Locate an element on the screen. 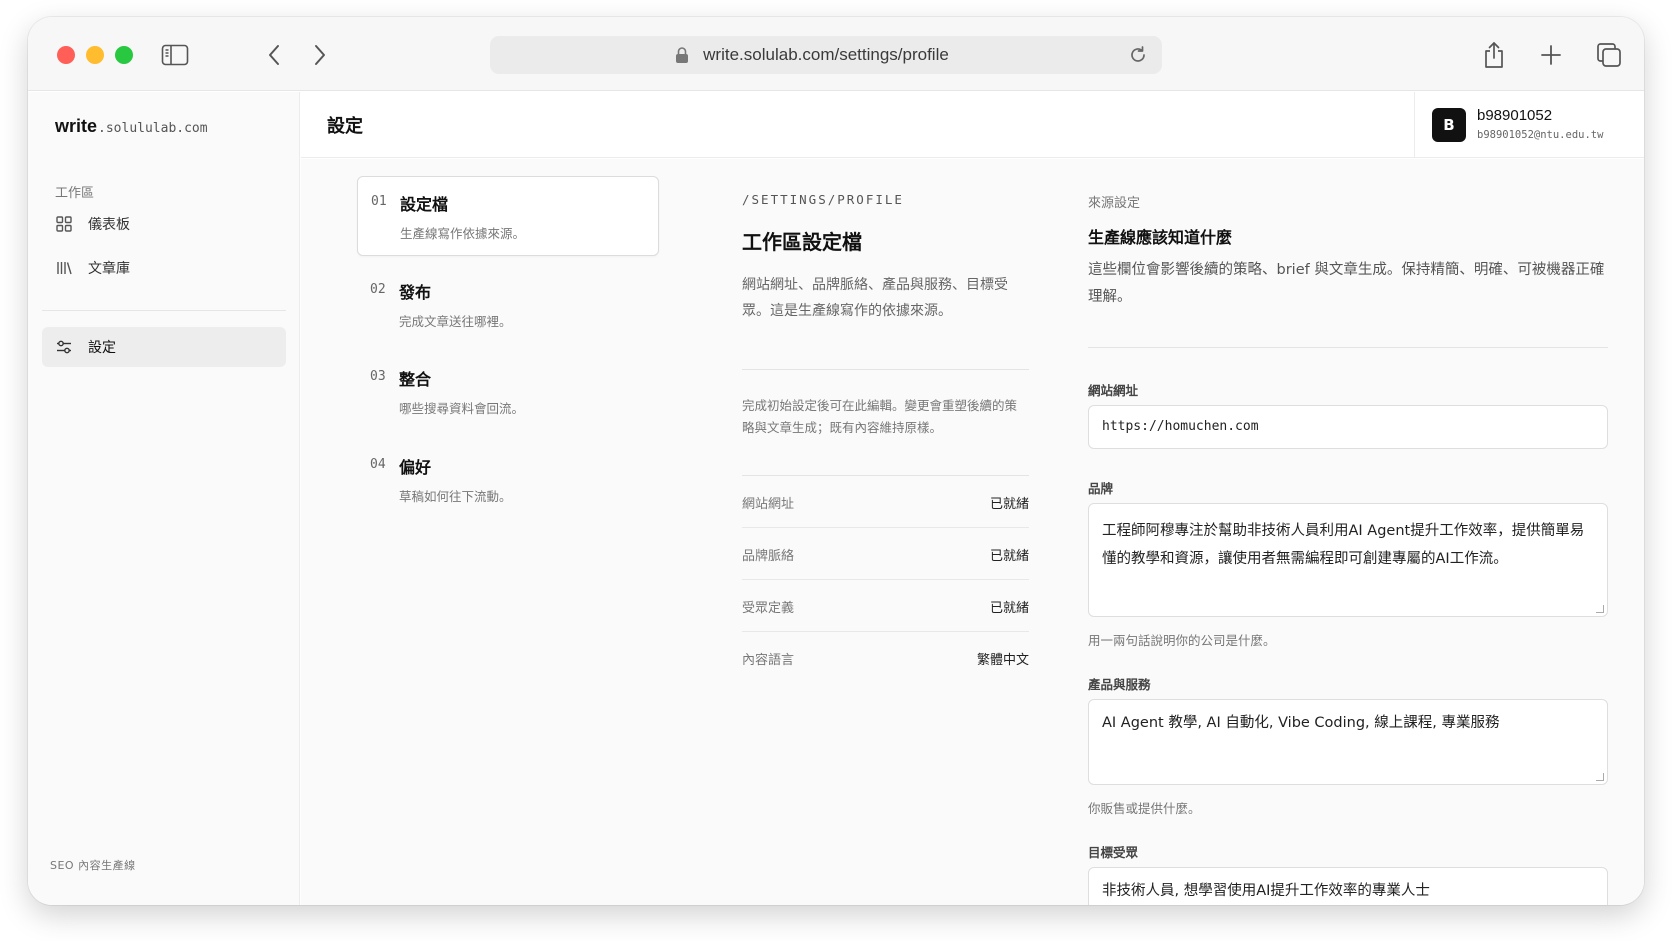  sidebar-item-library: 文章庫 is located at coordinates (164, 268).